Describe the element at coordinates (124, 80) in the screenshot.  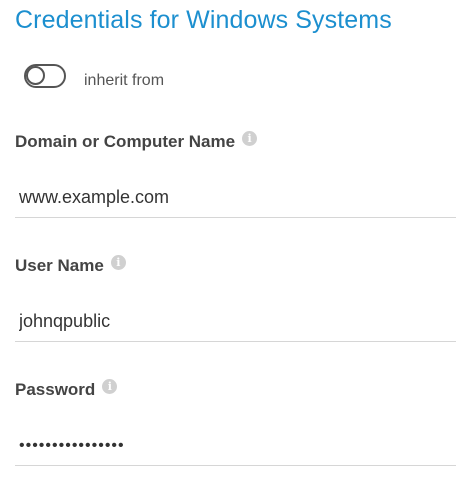
I see `inherit-toggle-label: inherit from` at that location.